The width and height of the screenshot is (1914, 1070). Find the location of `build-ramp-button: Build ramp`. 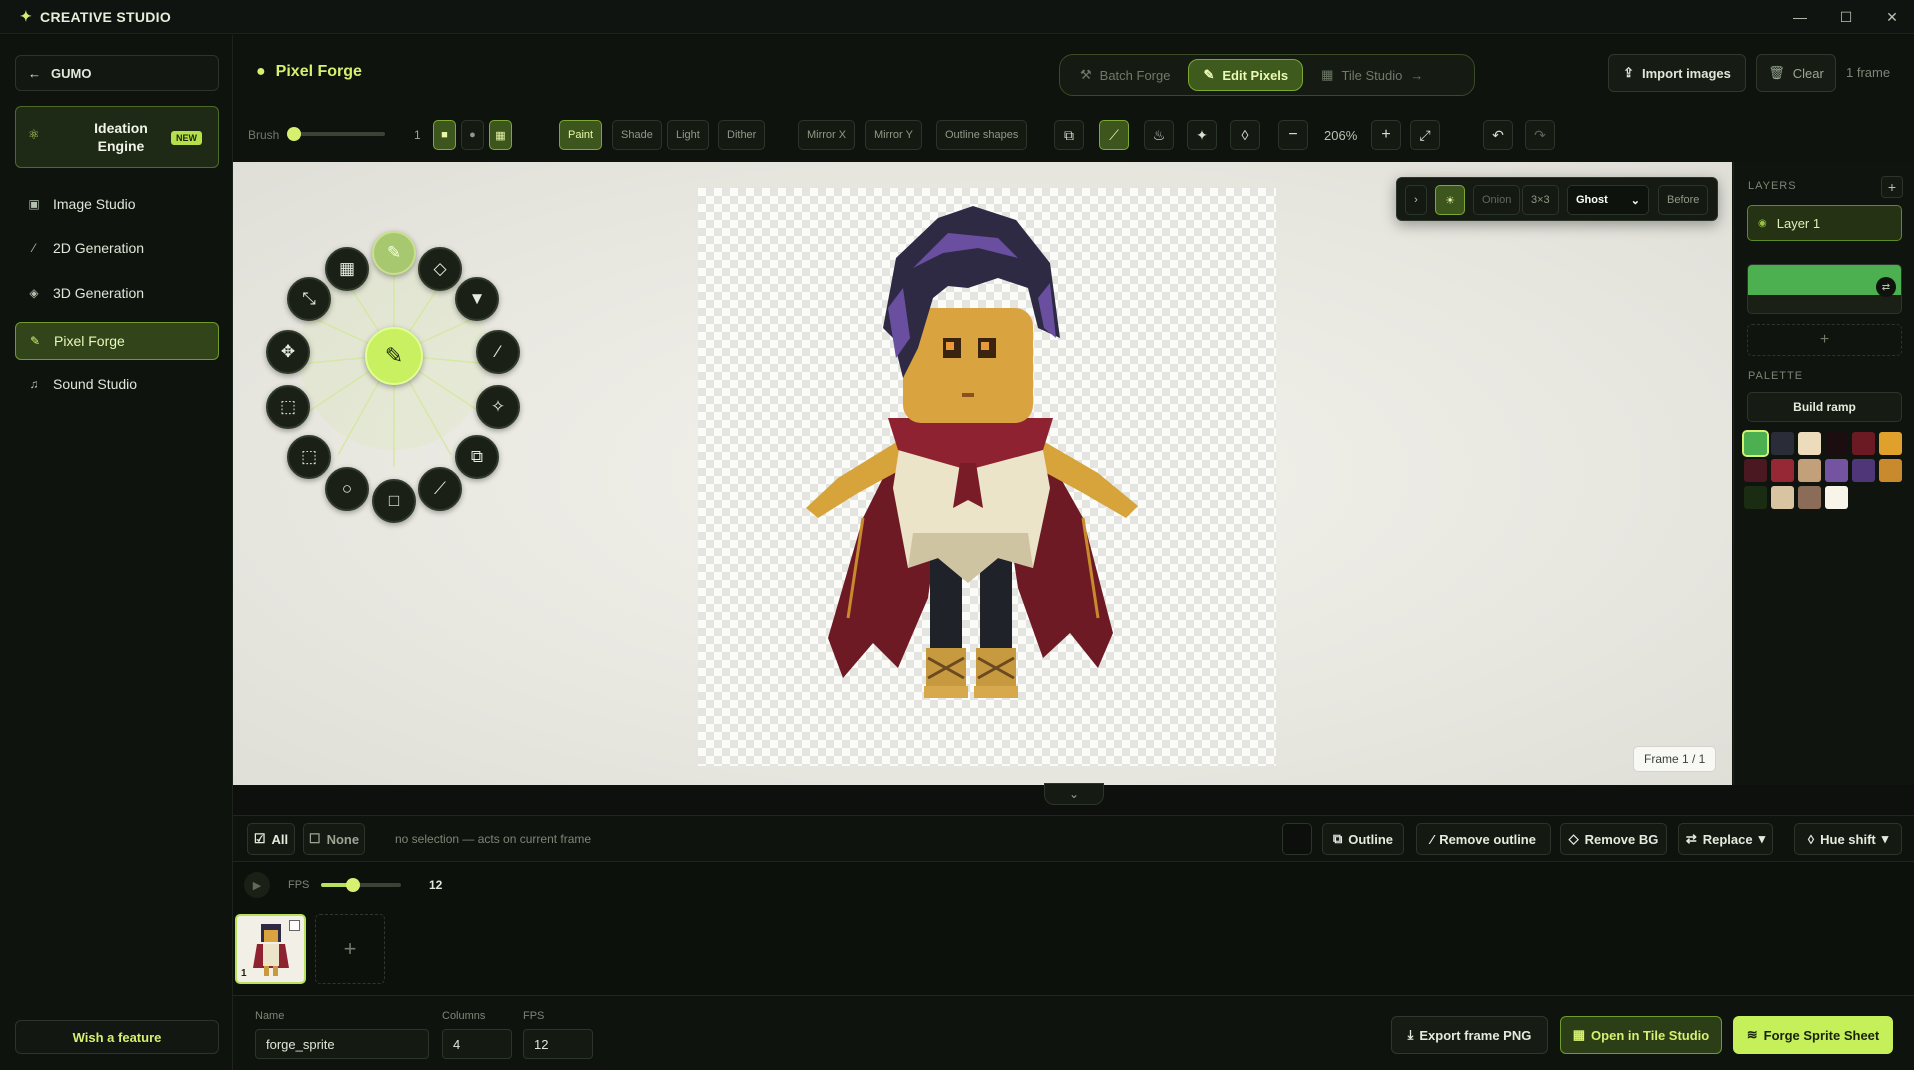

build-ramp-button: Build ramp is located at coordinates (1824, 407).